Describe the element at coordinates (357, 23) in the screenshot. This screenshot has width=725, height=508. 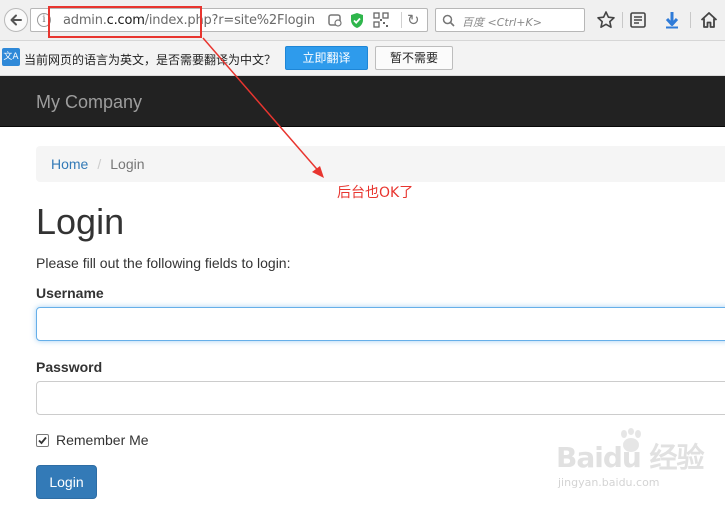
I see `shield-icon` at that location.